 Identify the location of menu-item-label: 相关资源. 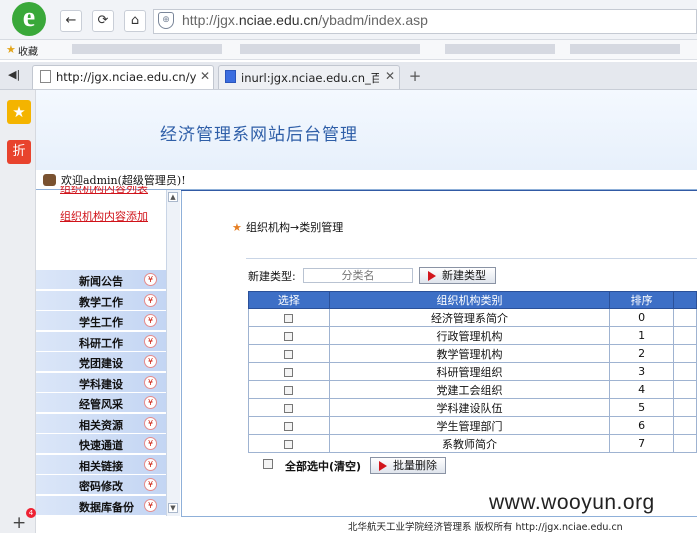
(101, 425).